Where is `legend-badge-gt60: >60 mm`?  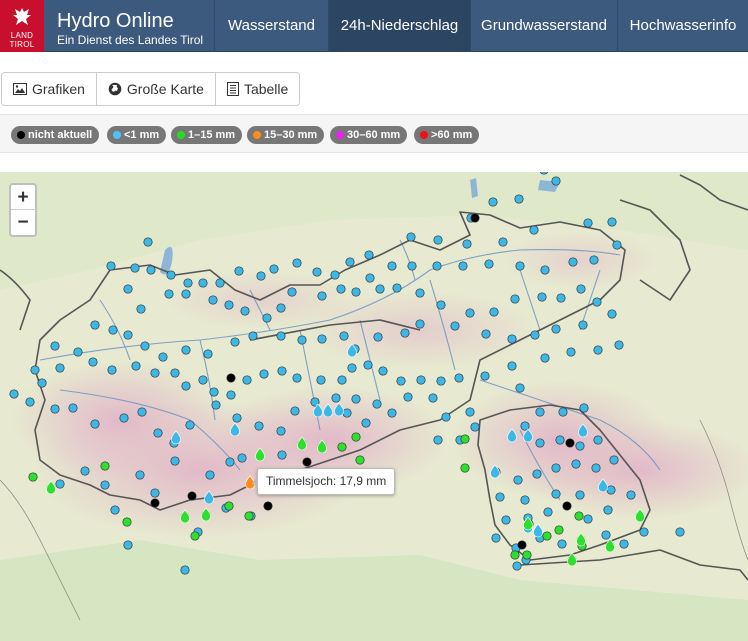 legend-badge-gt60: >60 mm is located at coordinates (447, 135).